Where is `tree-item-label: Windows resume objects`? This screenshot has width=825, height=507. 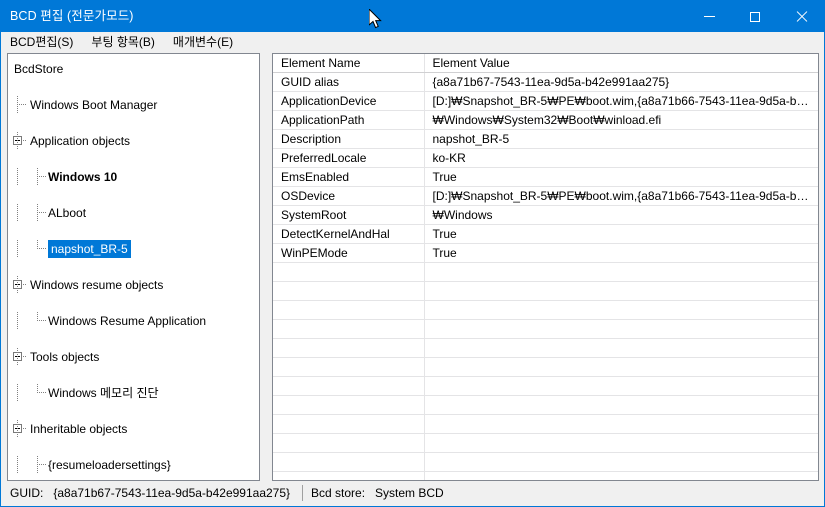
tree-item-label: Windows resume objects is located at coordinates (97, 285).